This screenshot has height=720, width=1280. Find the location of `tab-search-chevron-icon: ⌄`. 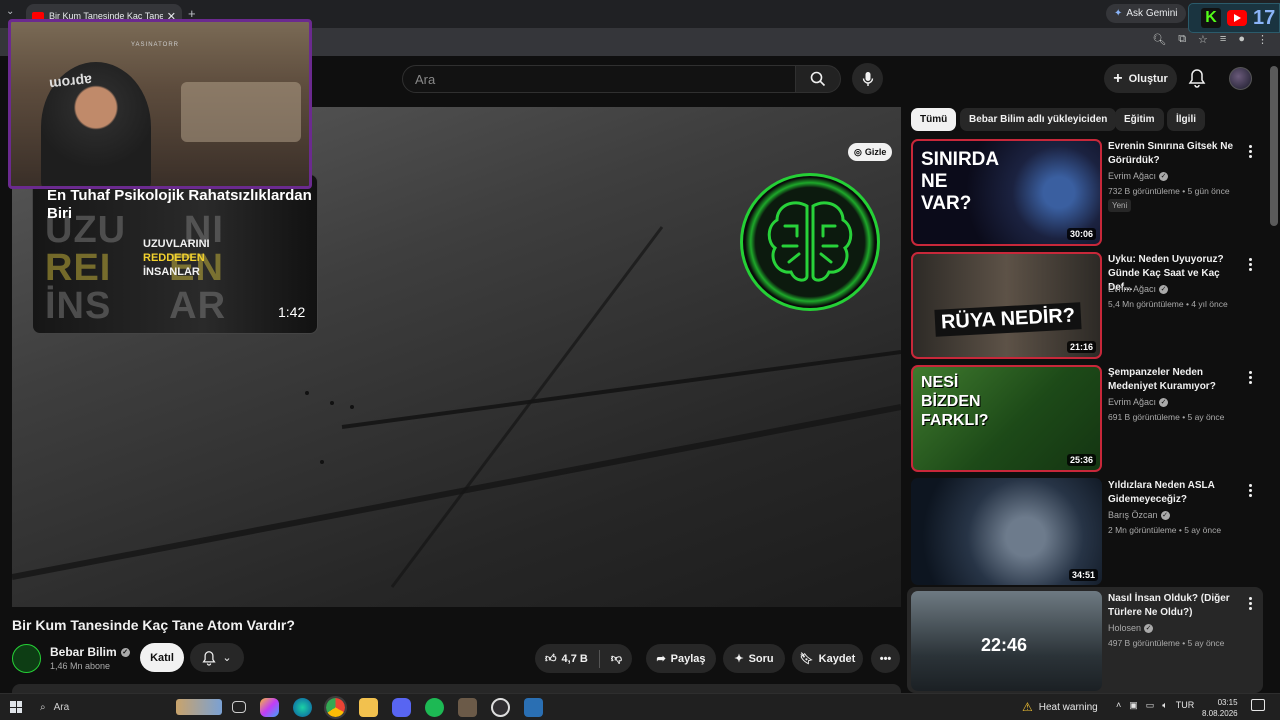

tab-search-chevron-icon: ⌄ is located at coordinates (10, 11).